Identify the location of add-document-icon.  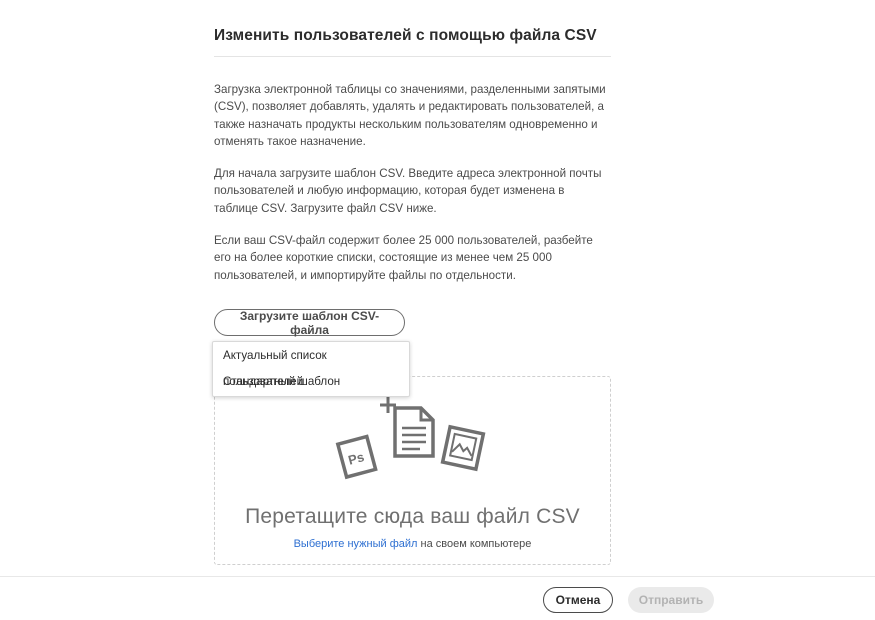
(407, 427).